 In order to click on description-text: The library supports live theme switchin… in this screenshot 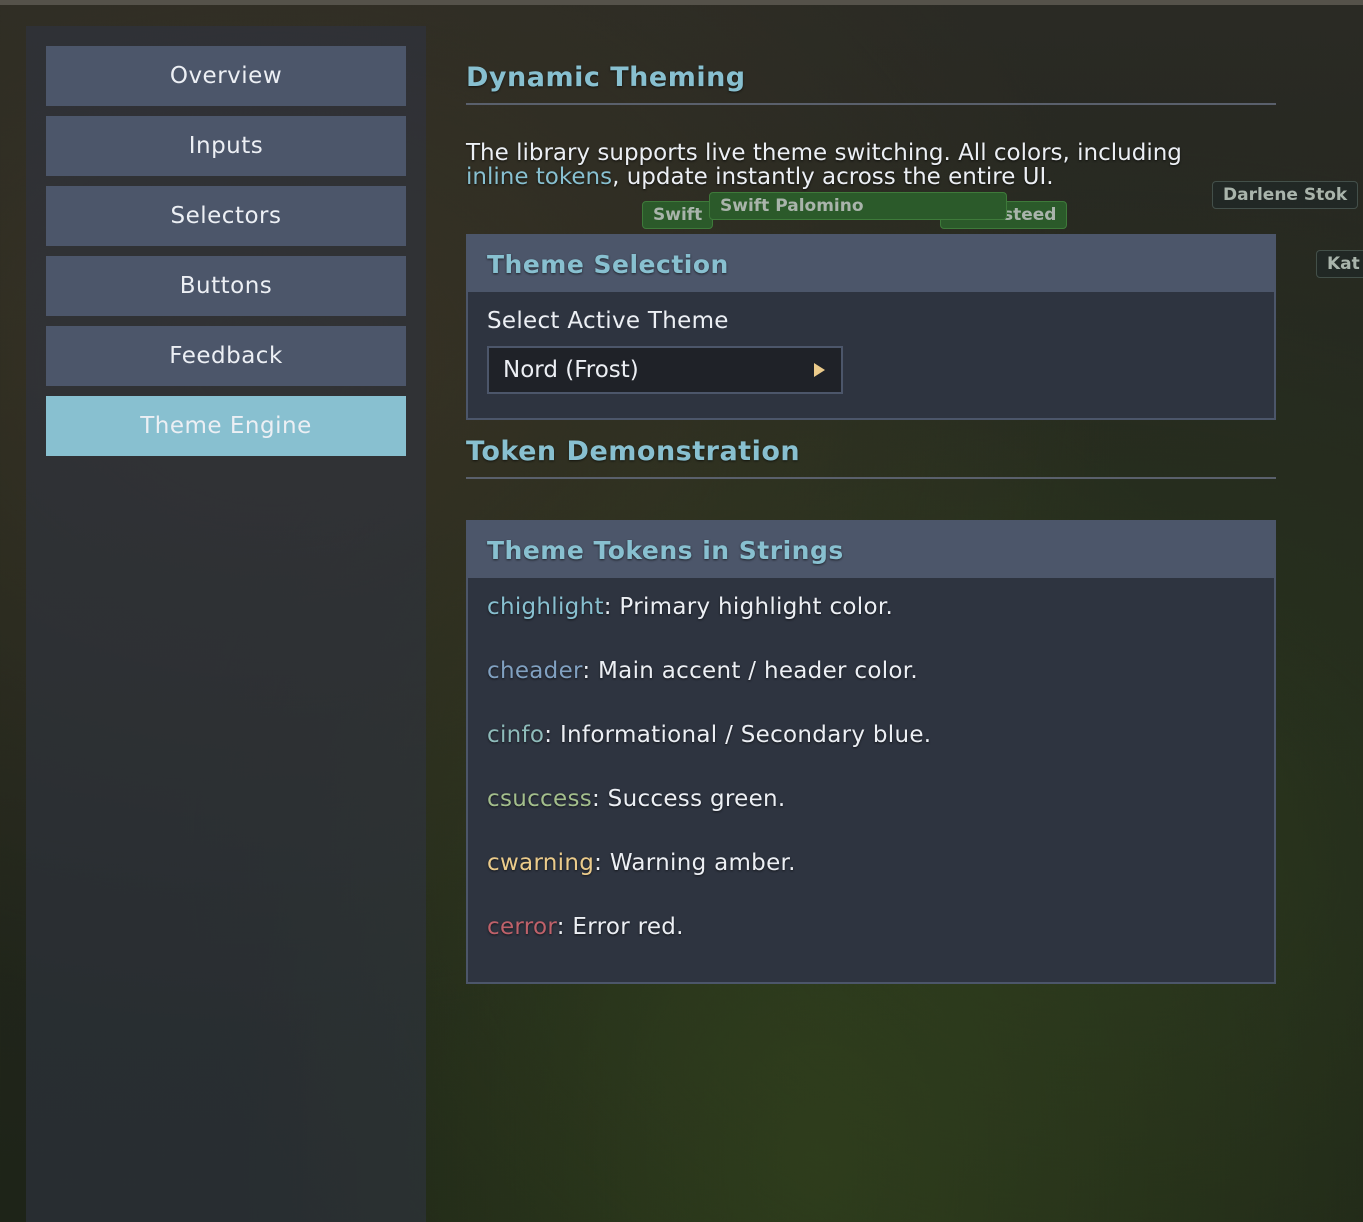, I will do `click(824, 153)`.